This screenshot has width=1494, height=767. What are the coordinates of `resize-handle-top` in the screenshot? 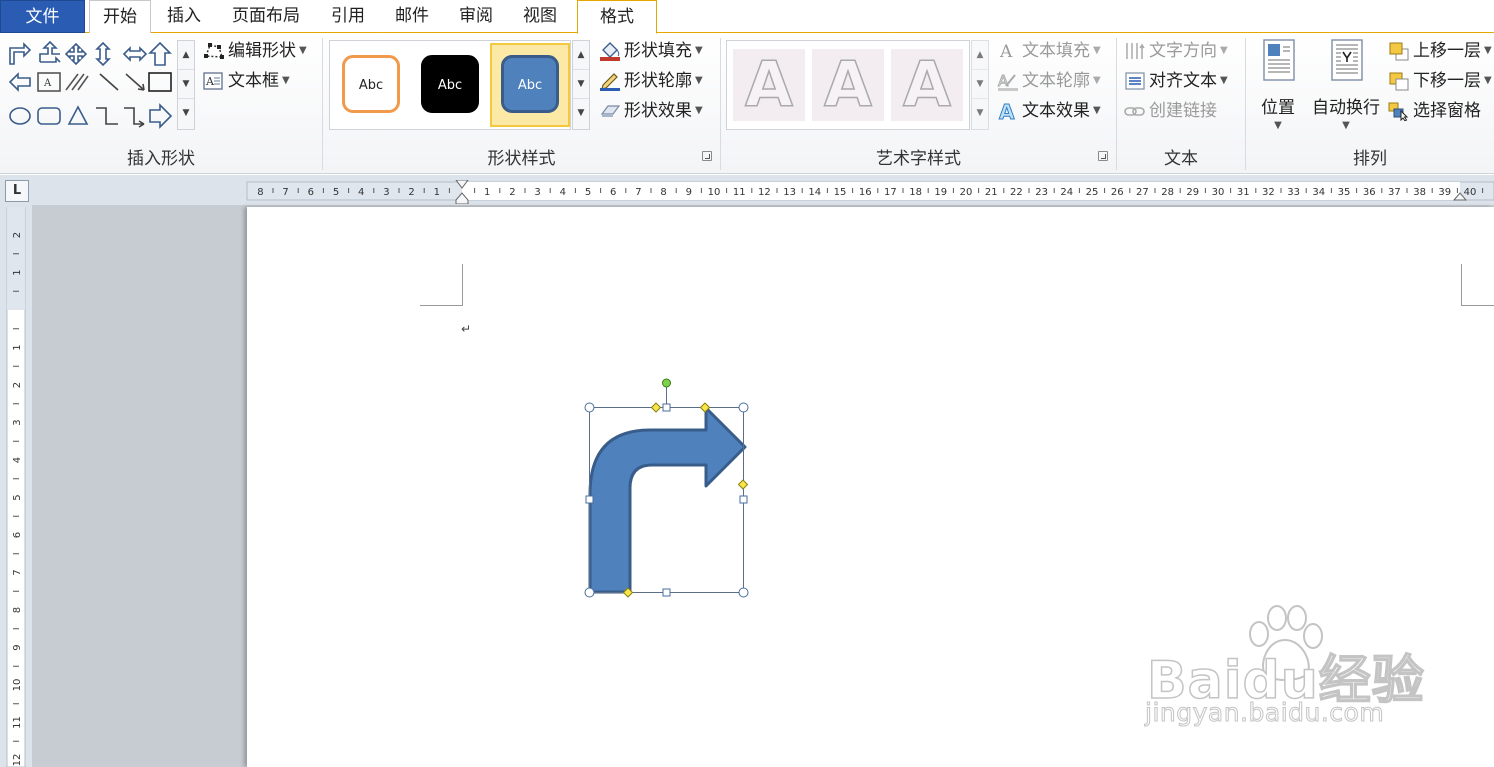 It's located at (666, 407).